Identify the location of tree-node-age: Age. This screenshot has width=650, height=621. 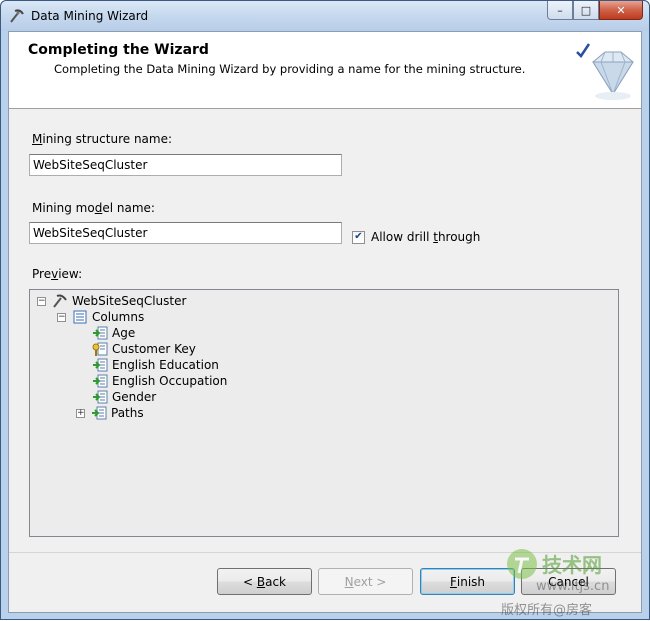
(113, 333).